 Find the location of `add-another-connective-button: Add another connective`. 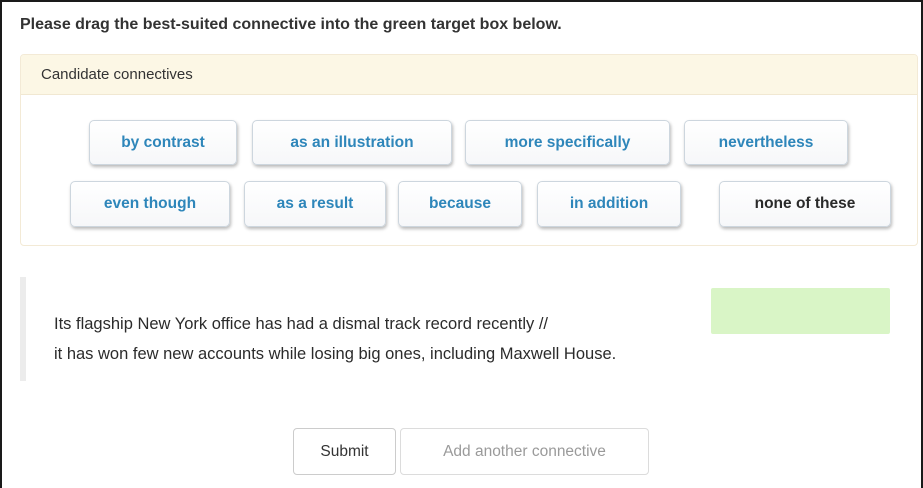

add-another-connective-button: Add another connective is located at coordinates (524, 451).